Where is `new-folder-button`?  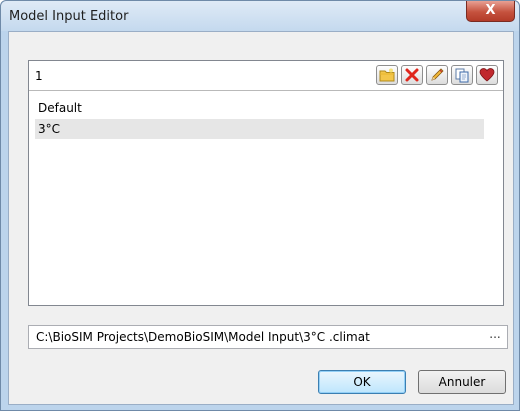
new-folder-button is located at coordinates (387, 75).